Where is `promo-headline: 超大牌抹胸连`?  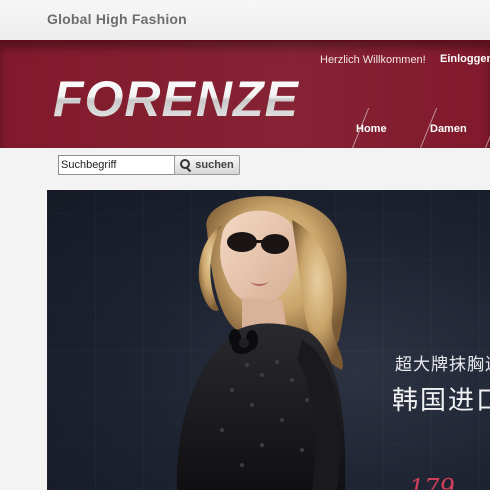 promo-headline: 超大牌抹胸连 is located at coordinates (442, 365).